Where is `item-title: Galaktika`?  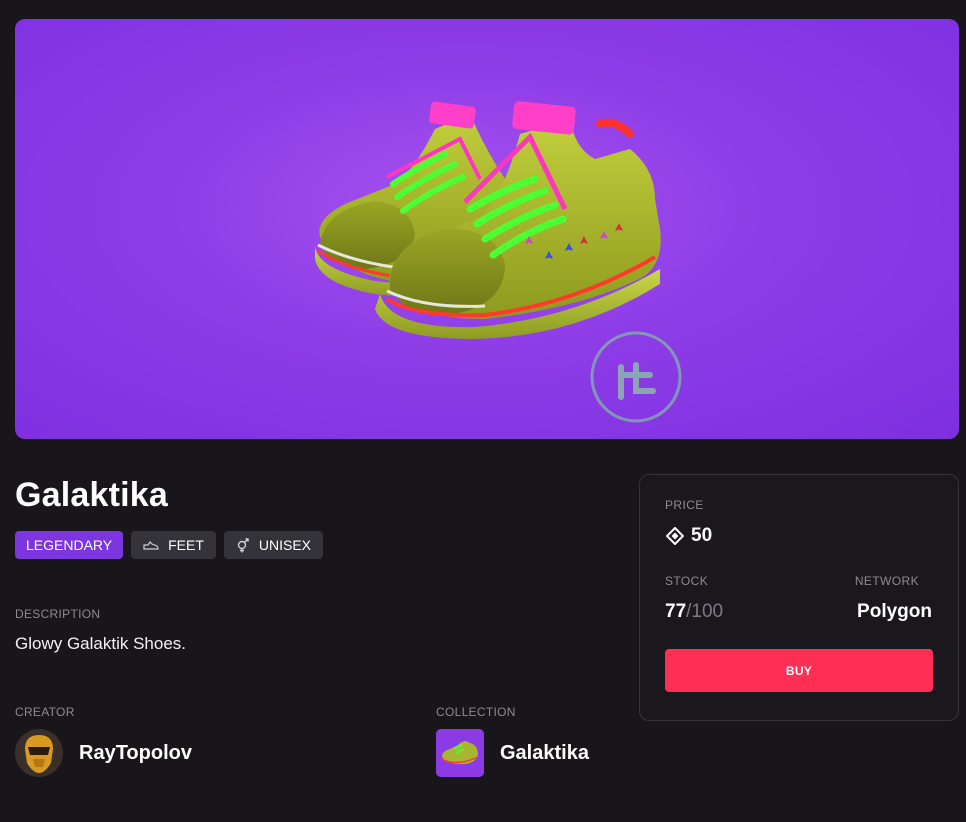
item-title: Galaktika is located at coordinates (92, 495).